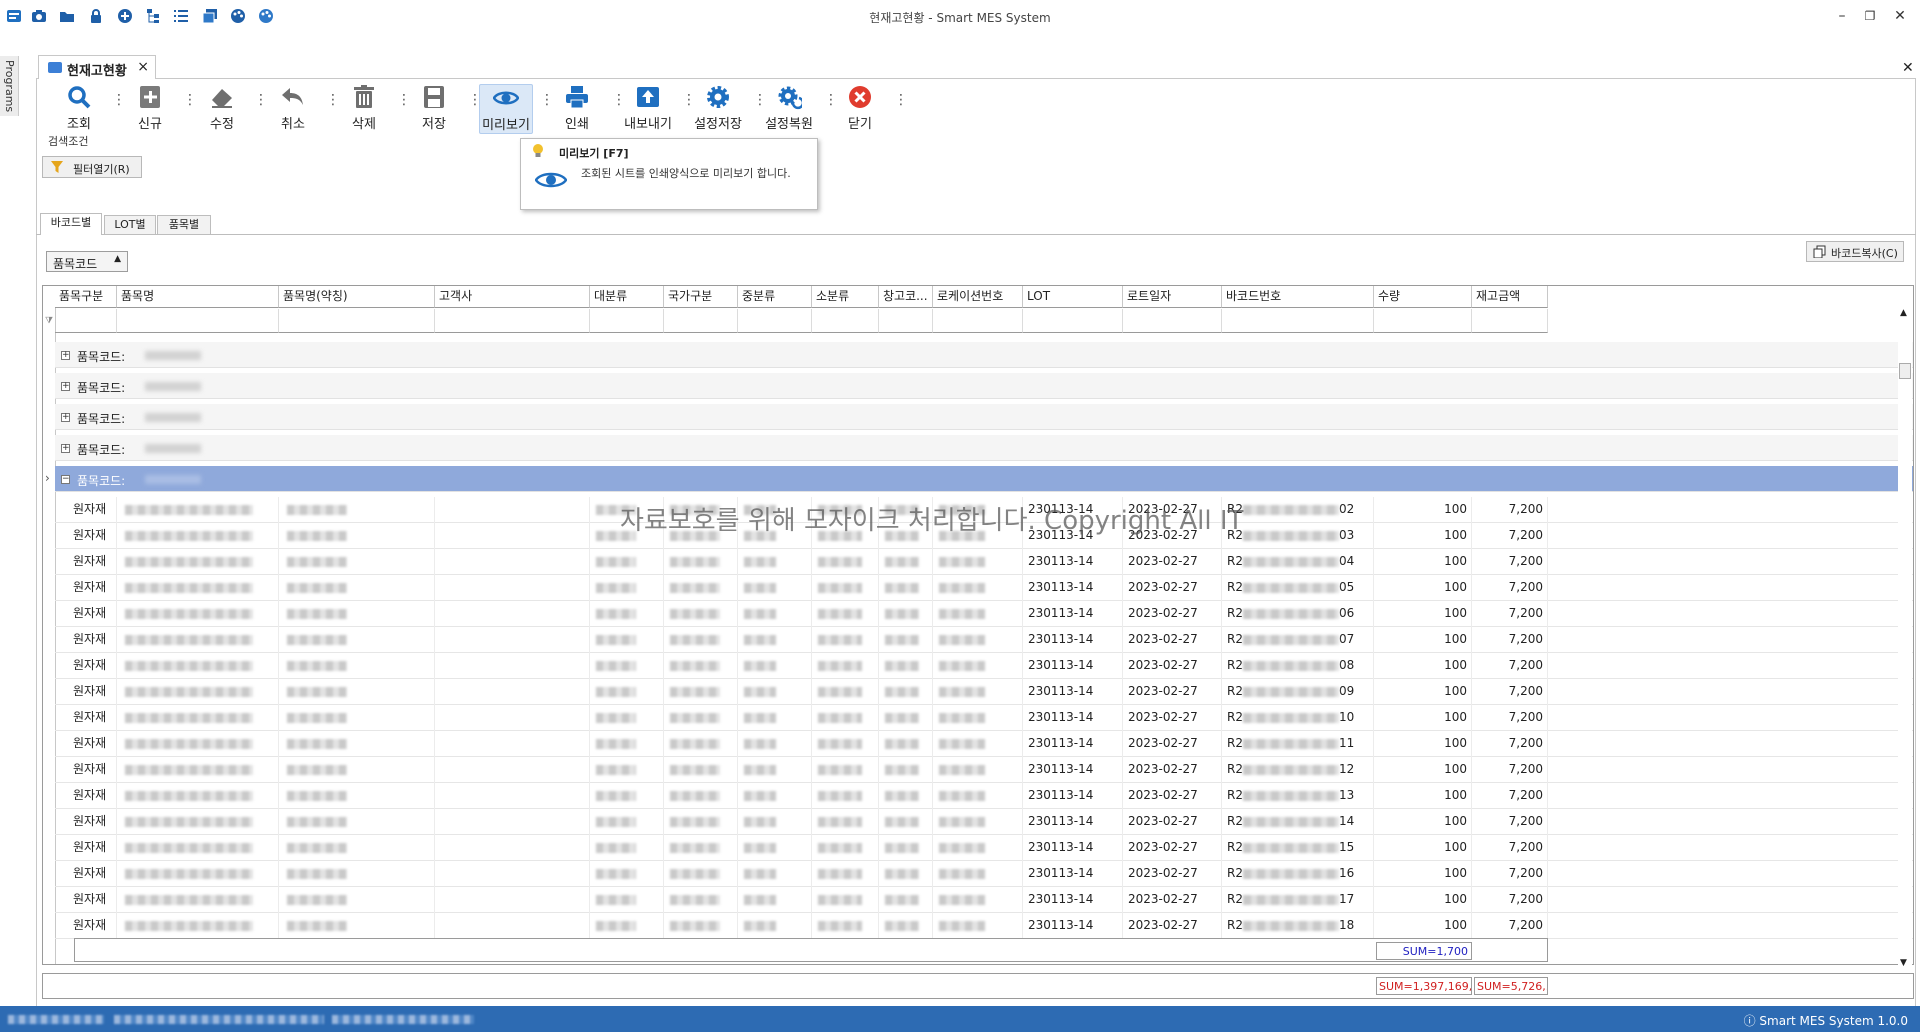 The image size is (1920, 1032). What do you see at coordinates (978, 297) in the screenshot?
I see `column-header: 로케이션번호` at bounding box center [978, 297].